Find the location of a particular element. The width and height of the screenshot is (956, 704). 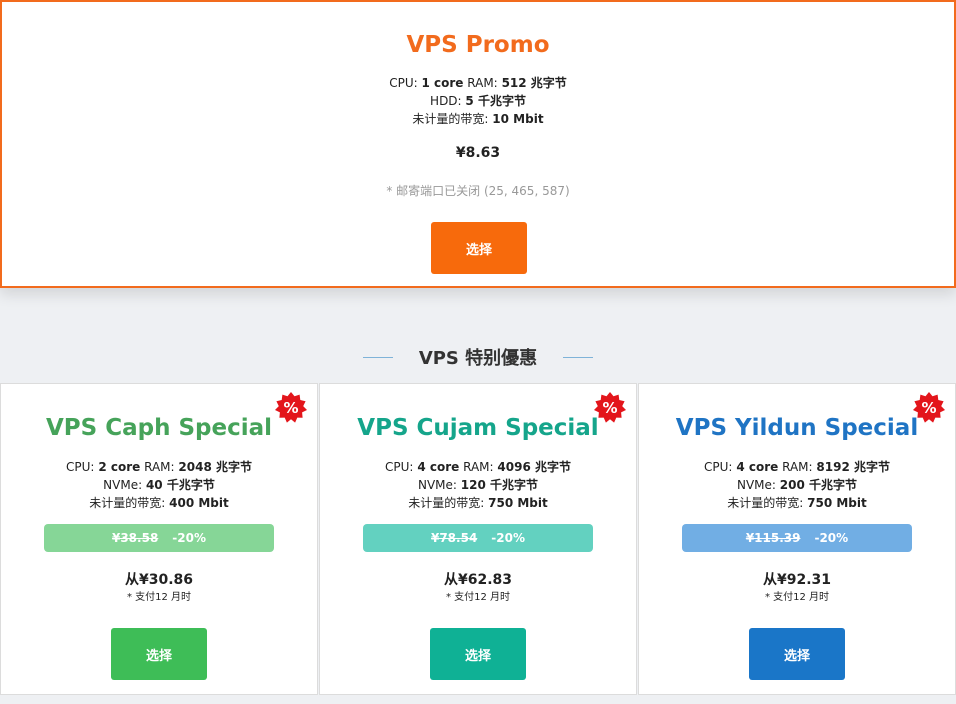

promo-price: ¥8.63 is located at coordinates (478, 153).